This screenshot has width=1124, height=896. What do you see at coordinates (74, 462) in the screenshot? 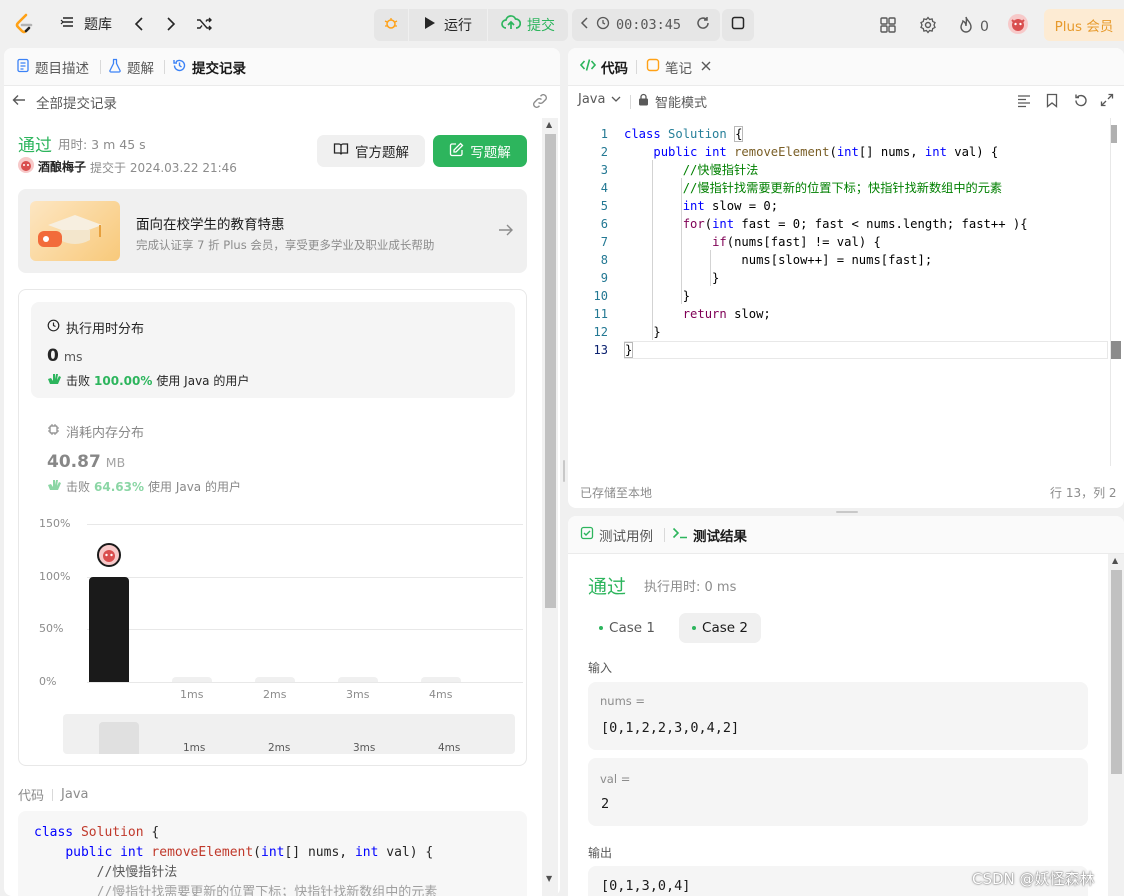
I see `memory-value: 40.87` at bounding box center [74, 462].